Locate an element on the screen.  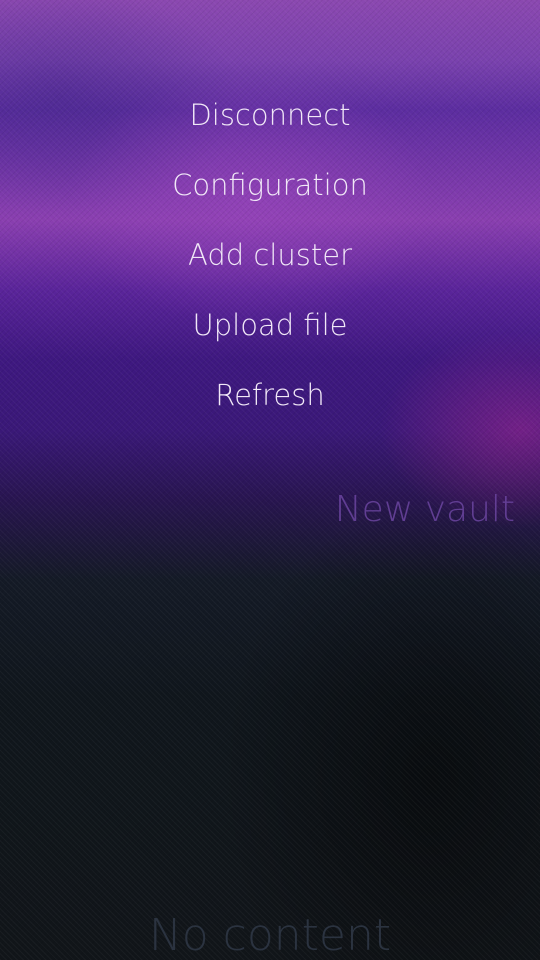
no-content-placeholder: No content is located at coordinates (270, 935).